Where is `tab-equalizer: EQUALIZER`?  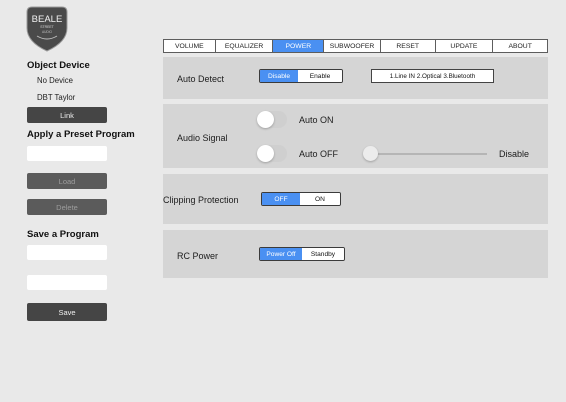 tab-equalizer: EQUALIZER is located at coordinates (244, 46).